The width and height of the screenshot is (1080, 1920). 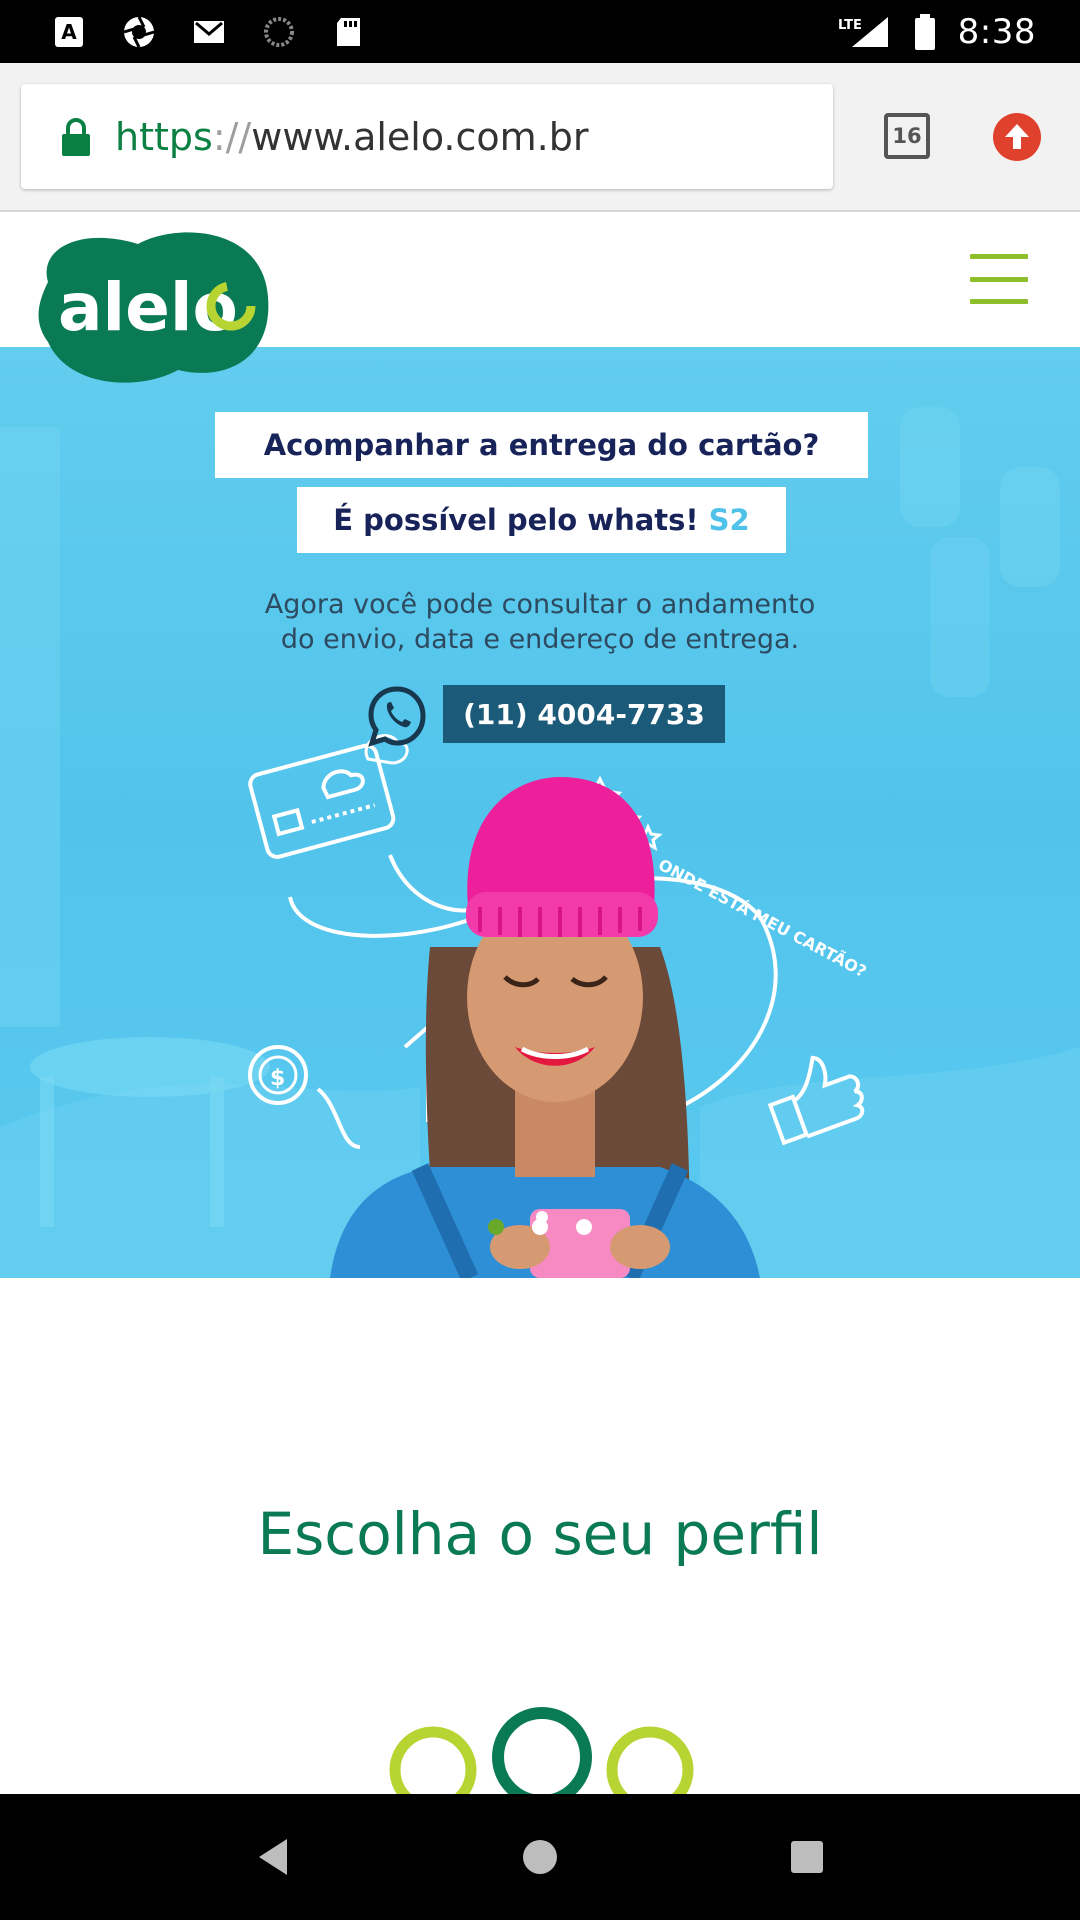 What do you see at coordinates (850, 25) in the screenshot?
I see `svg-text: LTE` at bounding box center [850, 25].